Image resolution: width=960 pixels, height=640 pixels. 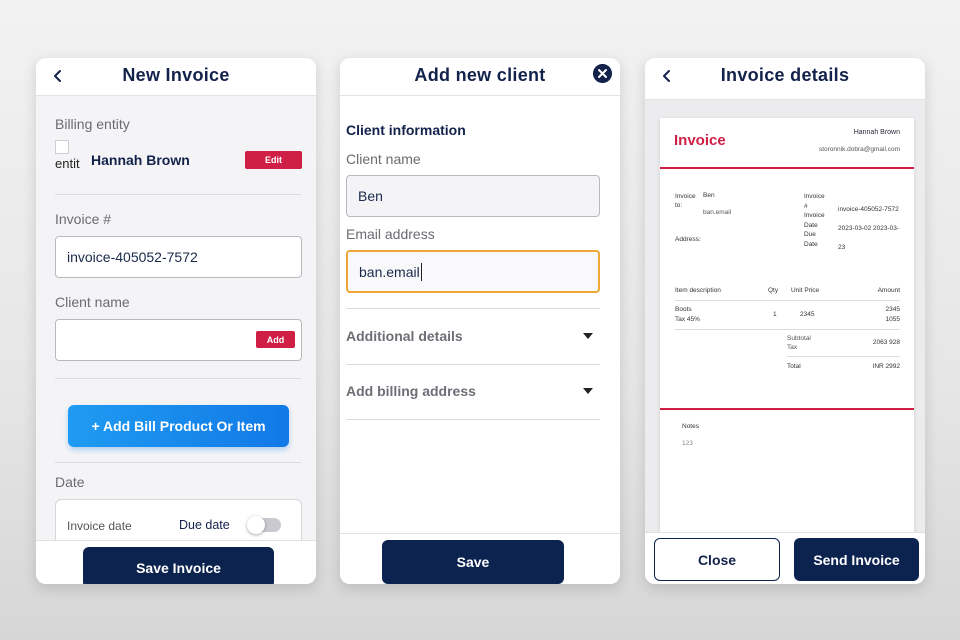 What do you see at coordinates (178, 257) in the screenshot?
I see `invoice-number-input: invoice-405052-7572` at bounding box center [178, 257].